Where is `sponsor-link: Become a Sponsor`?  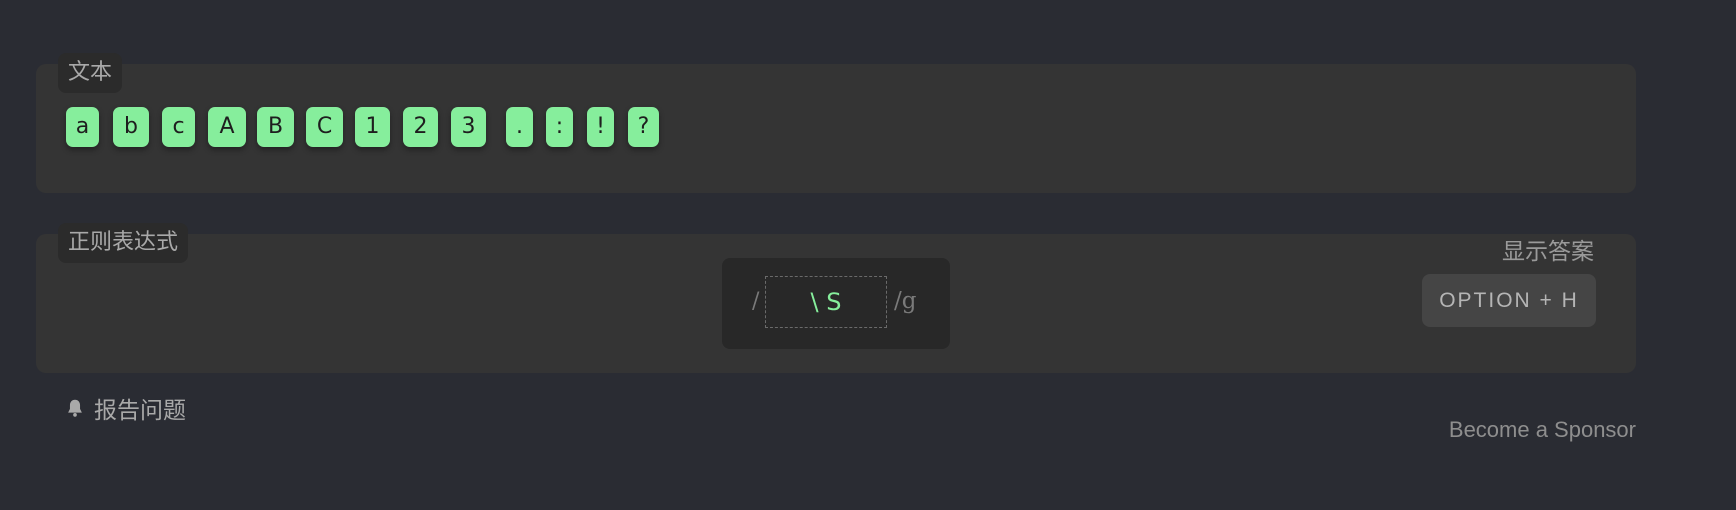
sponsor-link: Become a Sponsor is located at coordinates (1542, 430).